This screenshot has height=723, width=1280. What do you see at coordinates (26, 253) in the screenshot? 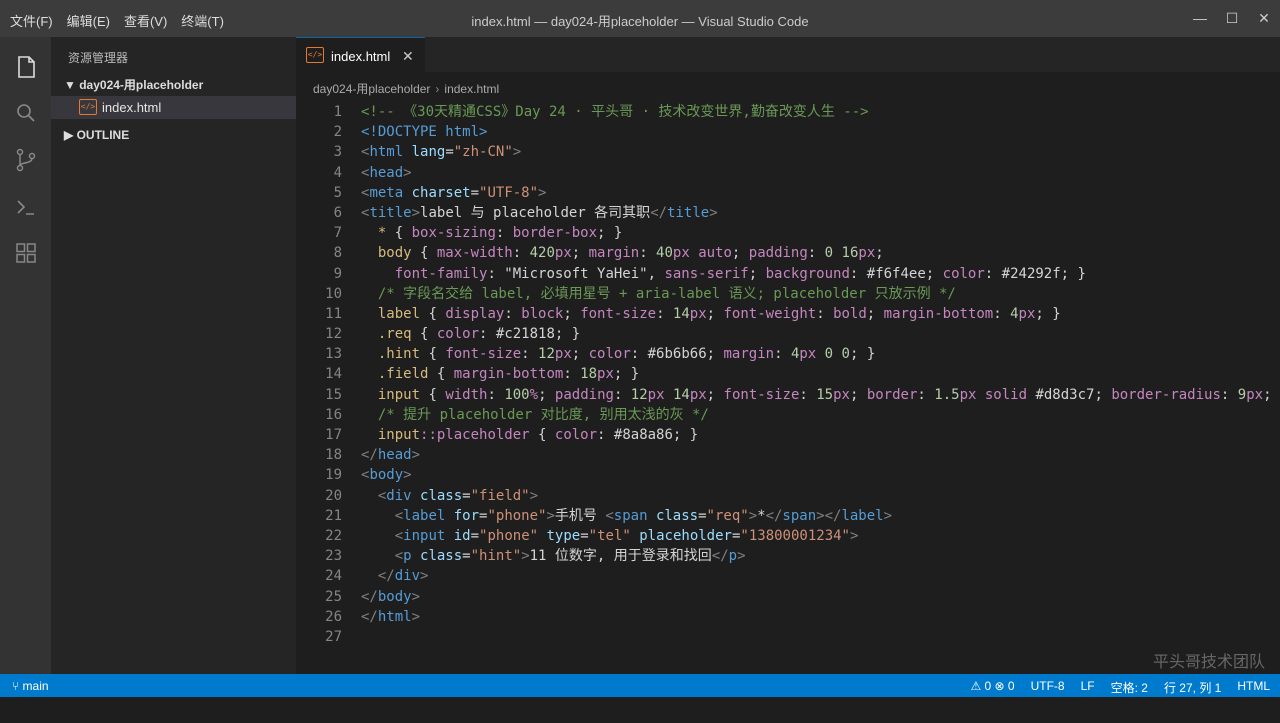
I see `extensions-icon` at bounding box center [26, 253].